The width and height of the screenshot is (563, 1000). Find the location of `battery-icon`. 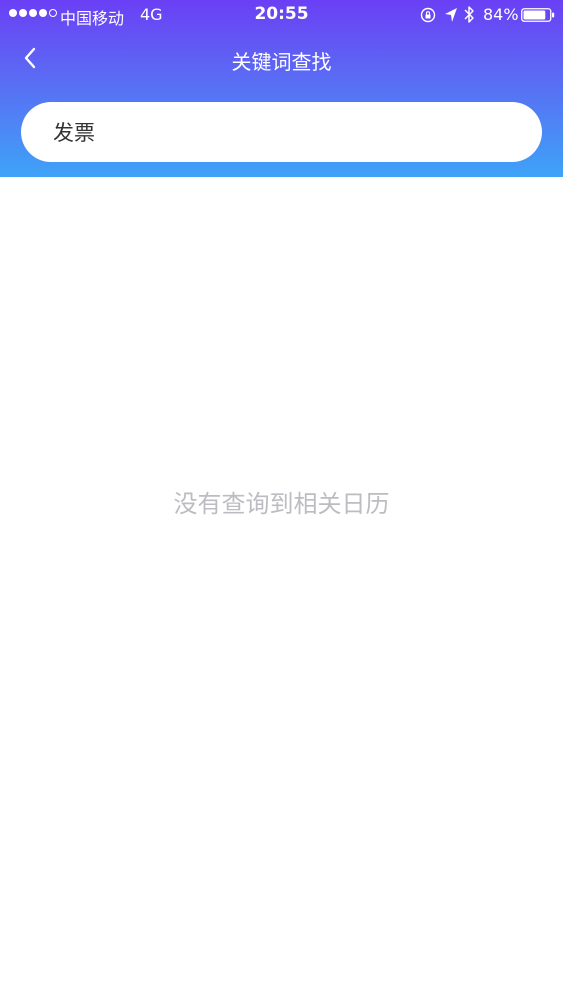

battery-icon is located at coordinates (538, 15).